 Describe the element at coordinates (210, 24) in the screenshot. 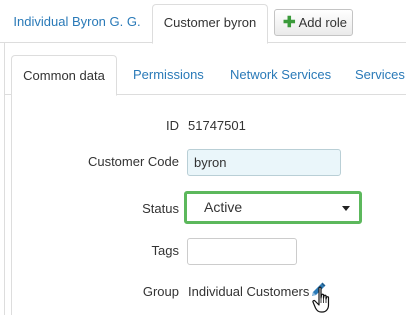

I see `tab-customer: Customer byron` at that location.